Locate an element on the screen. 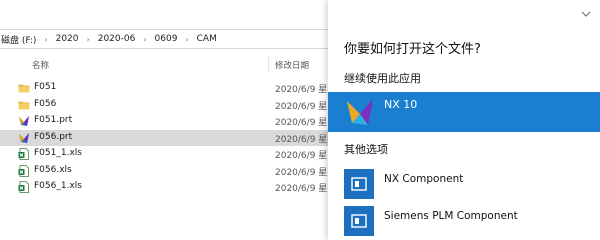 This screenshot has height=240, width=600. file-row: F056.xls 2020/6/9 星 is located at coordinates (165, 171).